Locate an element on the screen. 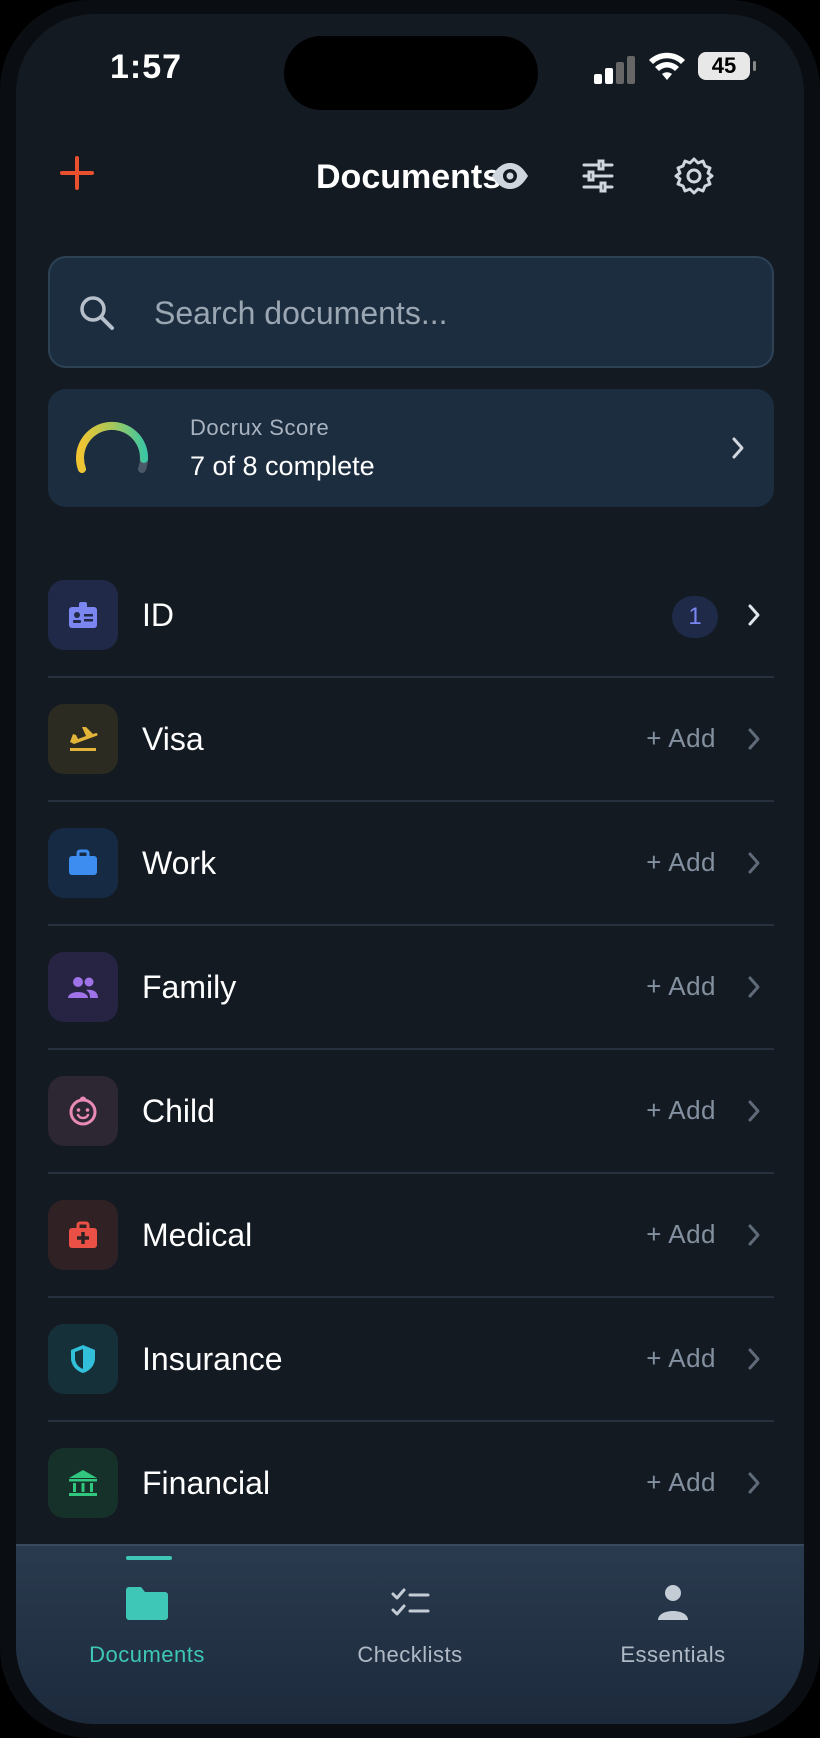 This screenshot has height=1738, width=820. search-input is located at coordinates (444, 313).